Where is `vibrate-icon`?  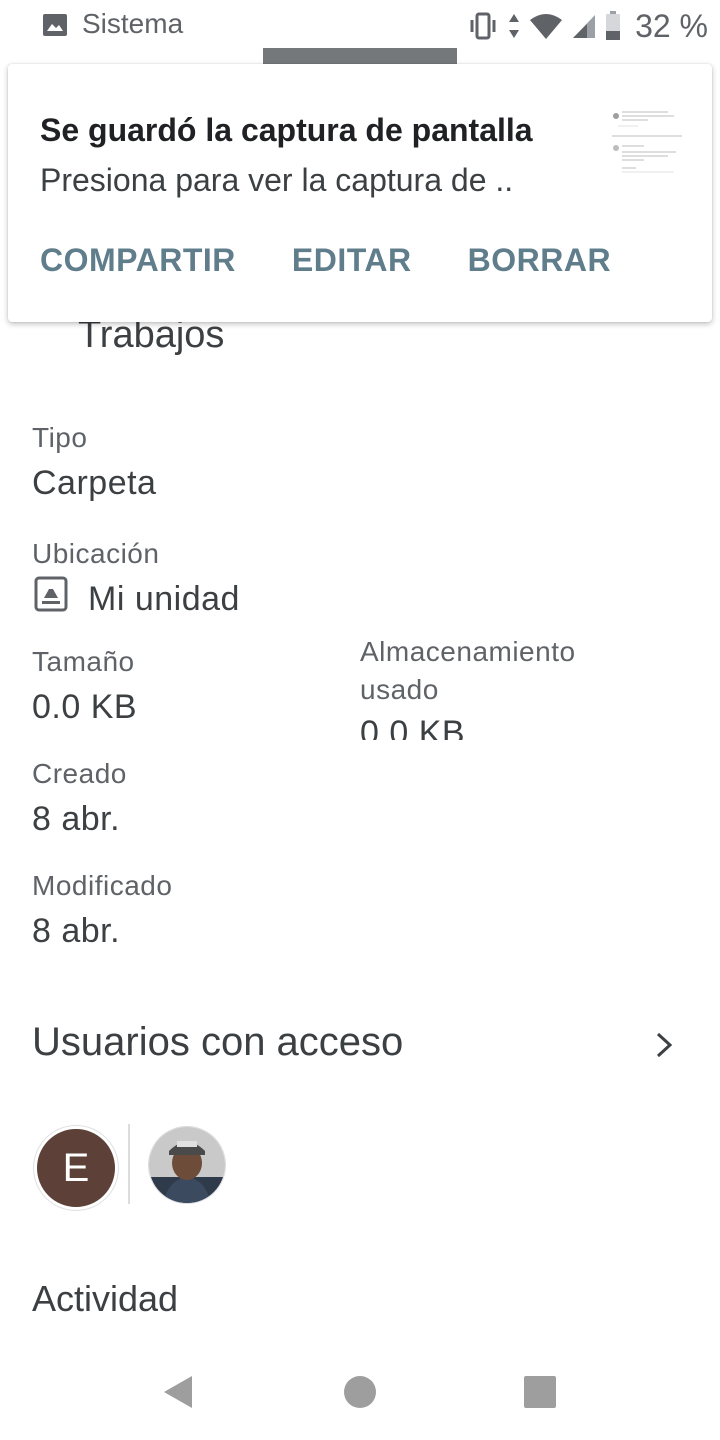 vibrate-icon is located at coordinates (483, 26).